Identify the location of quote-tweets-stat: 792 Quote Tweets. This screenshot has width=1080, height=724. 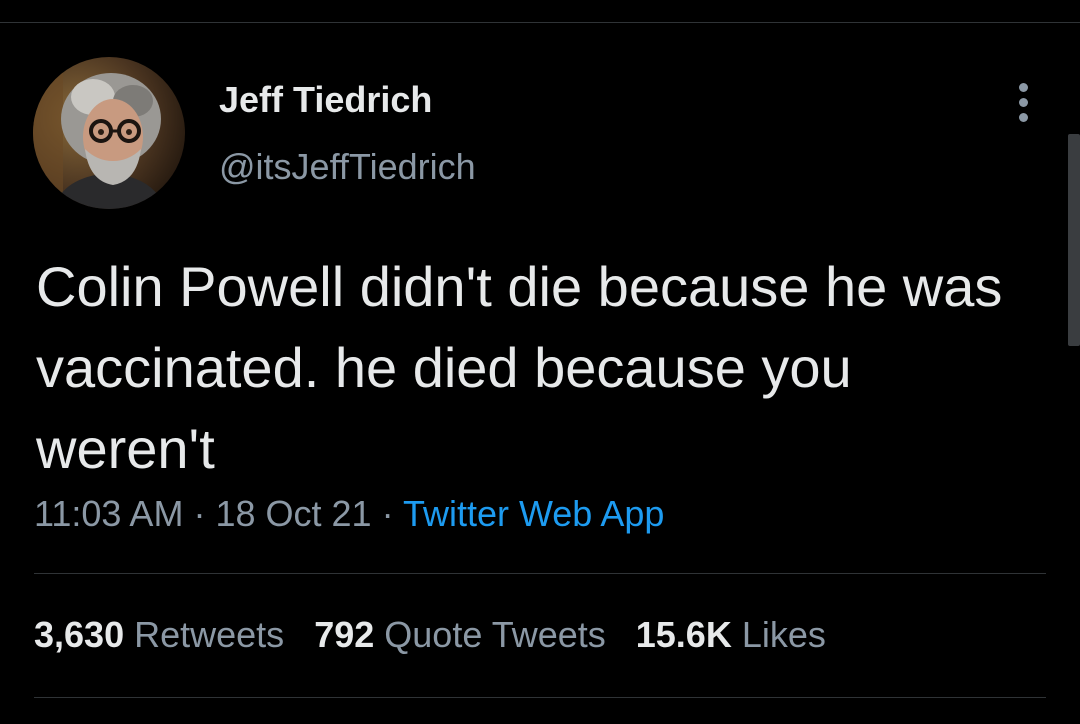
(460, 634).